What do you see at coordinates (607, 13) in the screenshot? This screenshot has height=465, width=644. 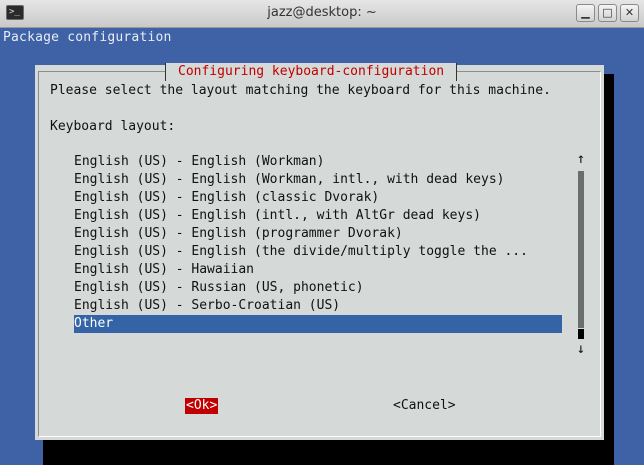 I see `maximize-button: □` at bounding box center [607, 13].